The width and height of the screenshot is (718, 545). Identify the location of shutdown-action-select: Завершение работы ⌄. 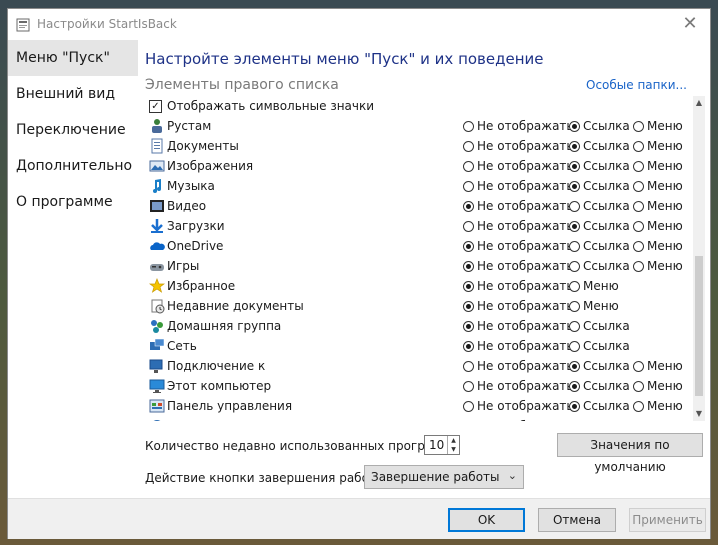
(444, 477).